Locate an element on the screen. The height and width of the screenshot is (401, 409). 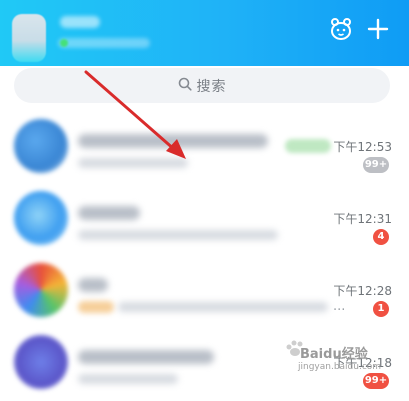
chat-tag-blurred is located at coordinates (308, 146).